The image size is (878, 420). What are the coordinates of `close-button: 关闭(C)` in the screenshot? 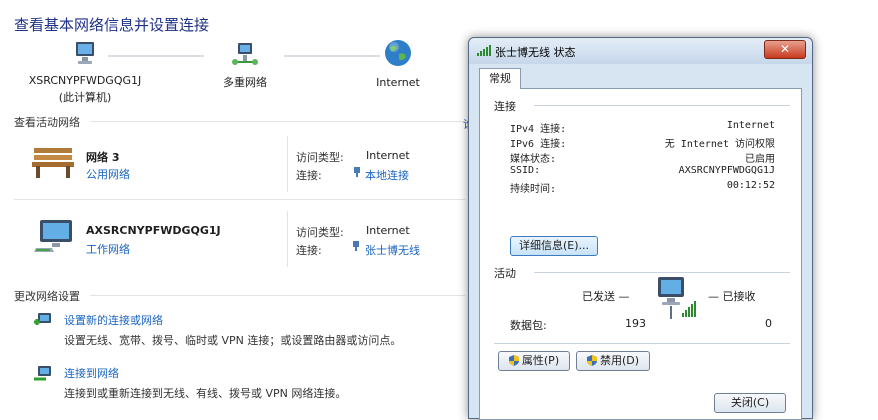 It's located at (750, 403).